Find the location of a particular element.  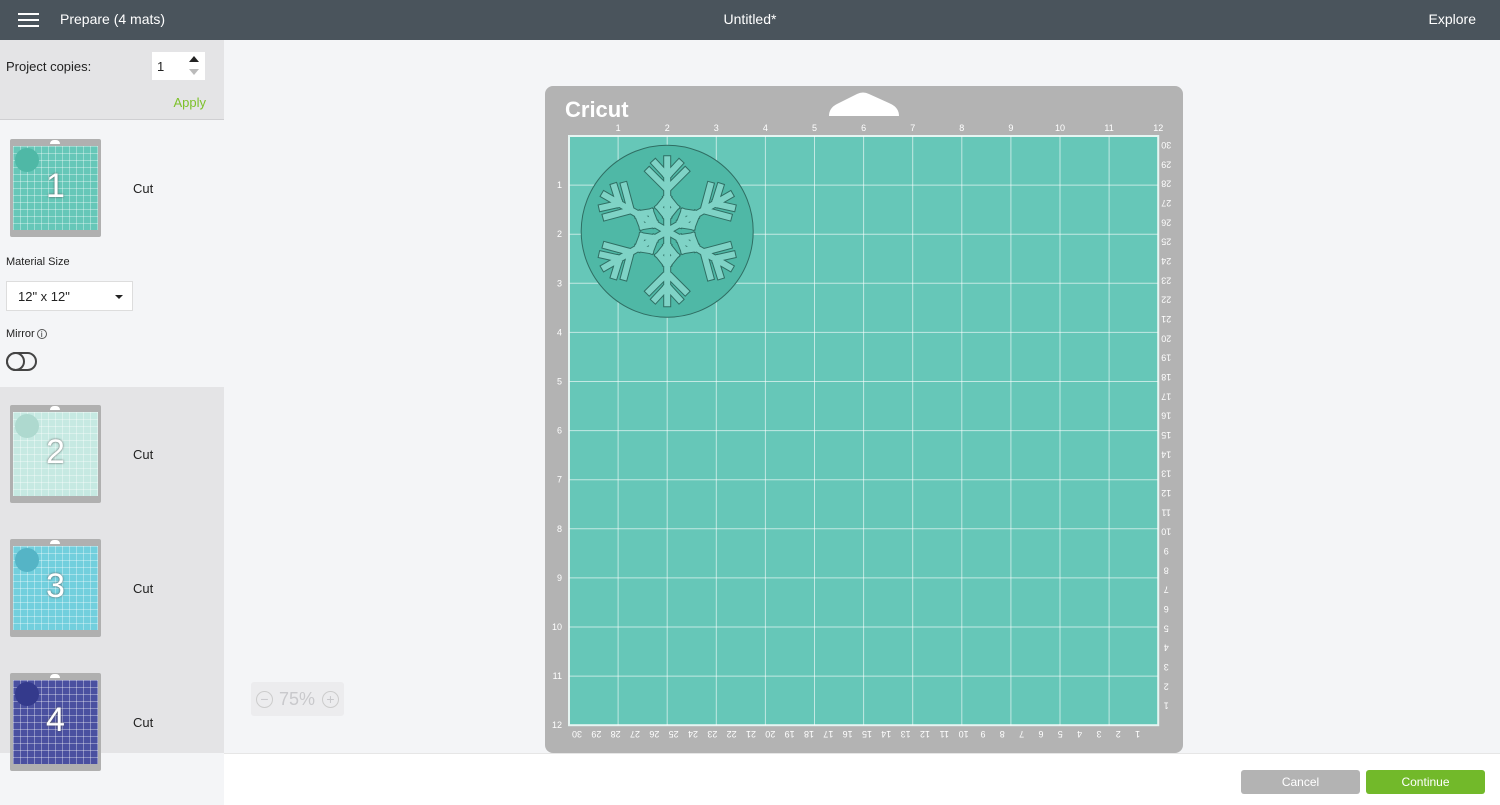

continue-button: Continue is located at coordinates (1425, 782).